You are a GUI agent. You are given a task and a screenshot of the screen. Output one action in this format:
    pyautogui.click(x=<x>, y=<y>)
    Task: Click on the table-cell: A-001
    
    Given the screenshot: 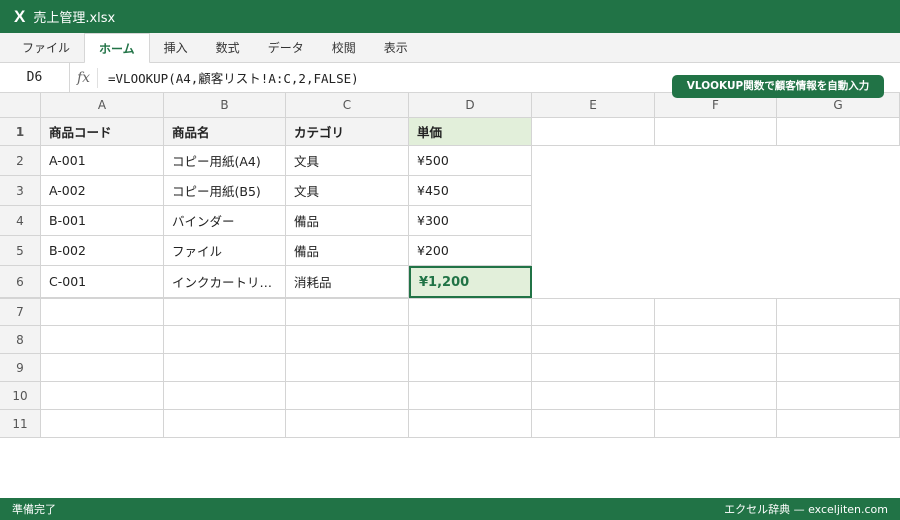 What is the action you would take?
    pyautogui.click(x=102, y=161)
    